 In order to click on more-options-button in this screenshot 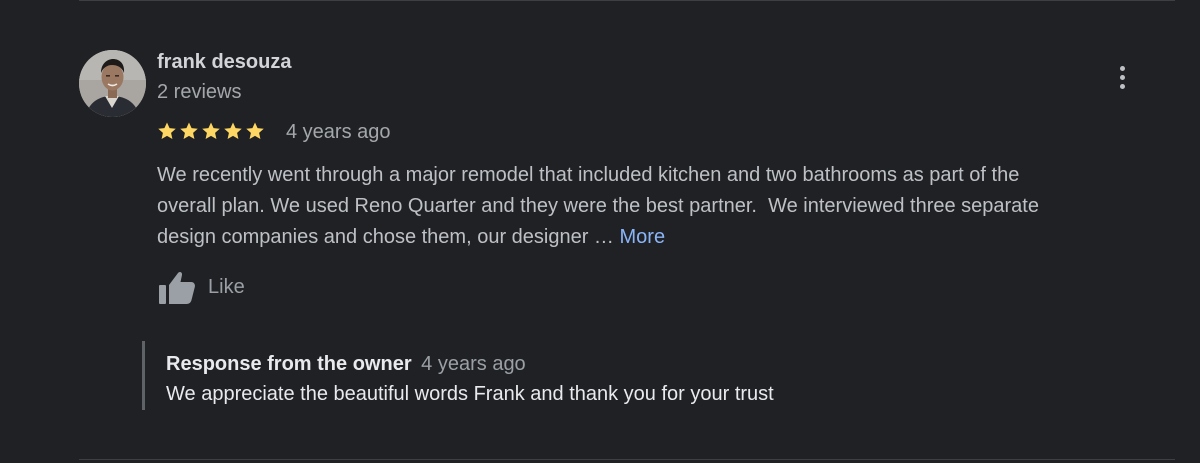, I will do `click(1122, 77)`.